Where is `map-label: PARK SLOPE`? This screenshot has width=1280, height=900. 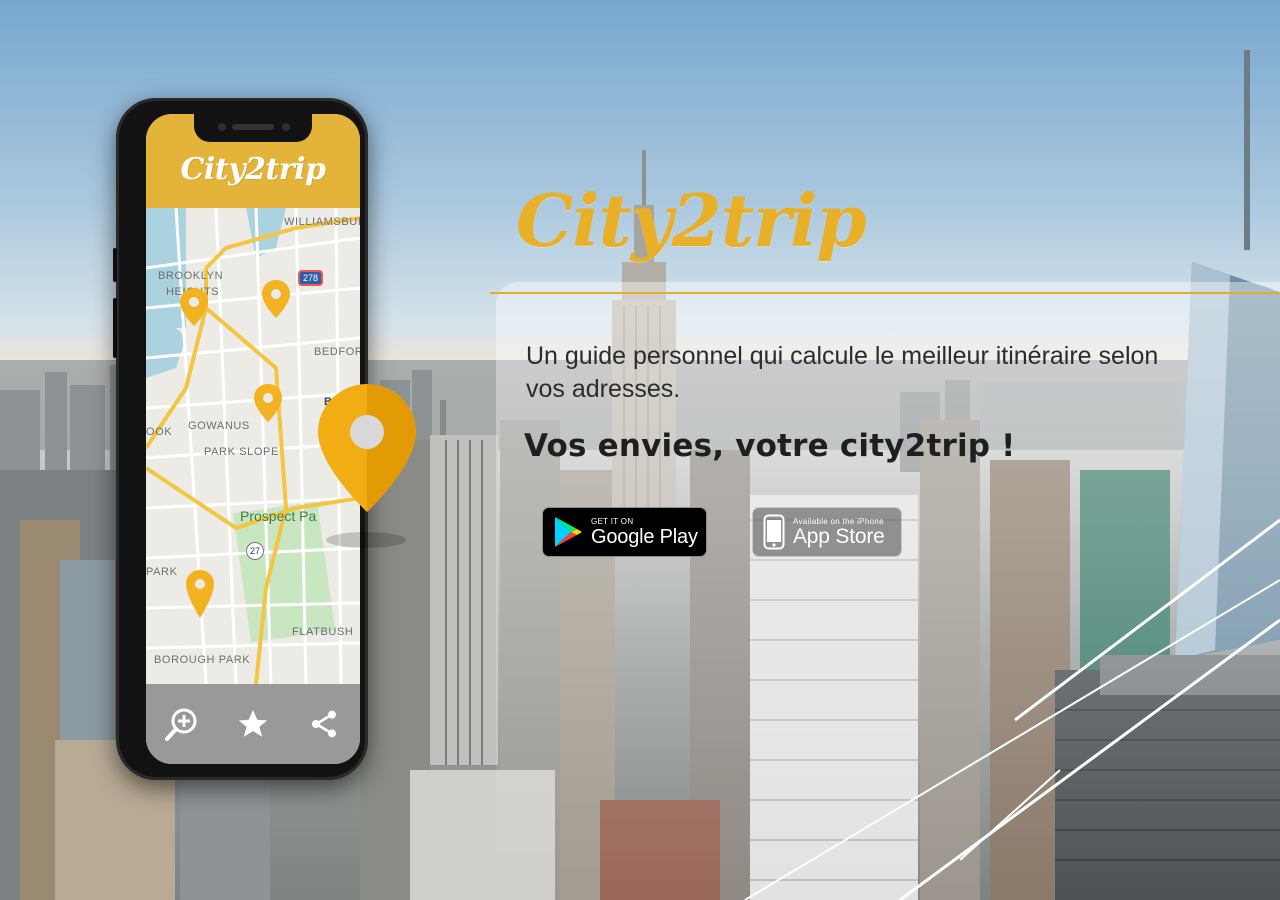 map-label: PARK SLOPE is located at coordinates (241, 452).